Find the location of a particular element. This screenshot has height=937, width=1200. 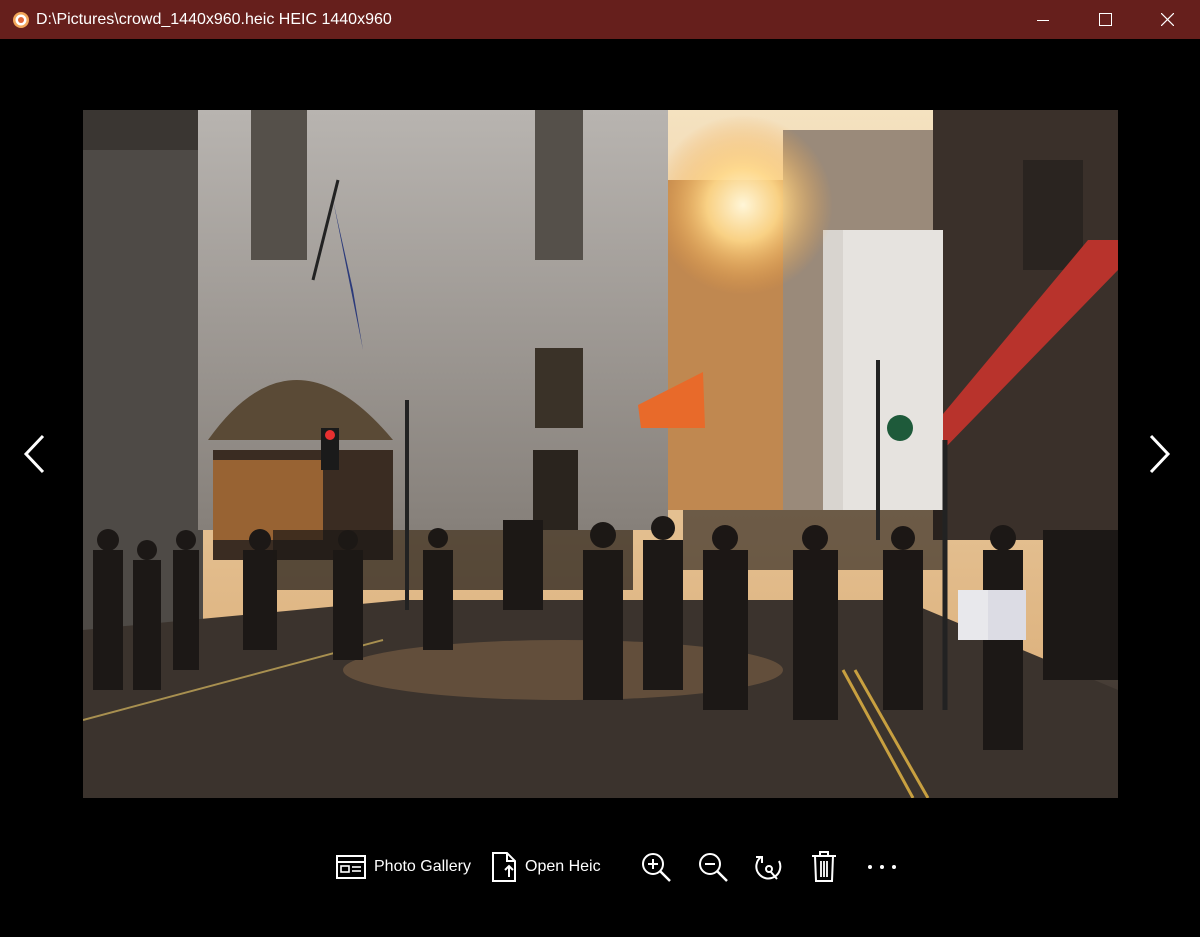

next-image-button is located at coordinates (1159, 454).